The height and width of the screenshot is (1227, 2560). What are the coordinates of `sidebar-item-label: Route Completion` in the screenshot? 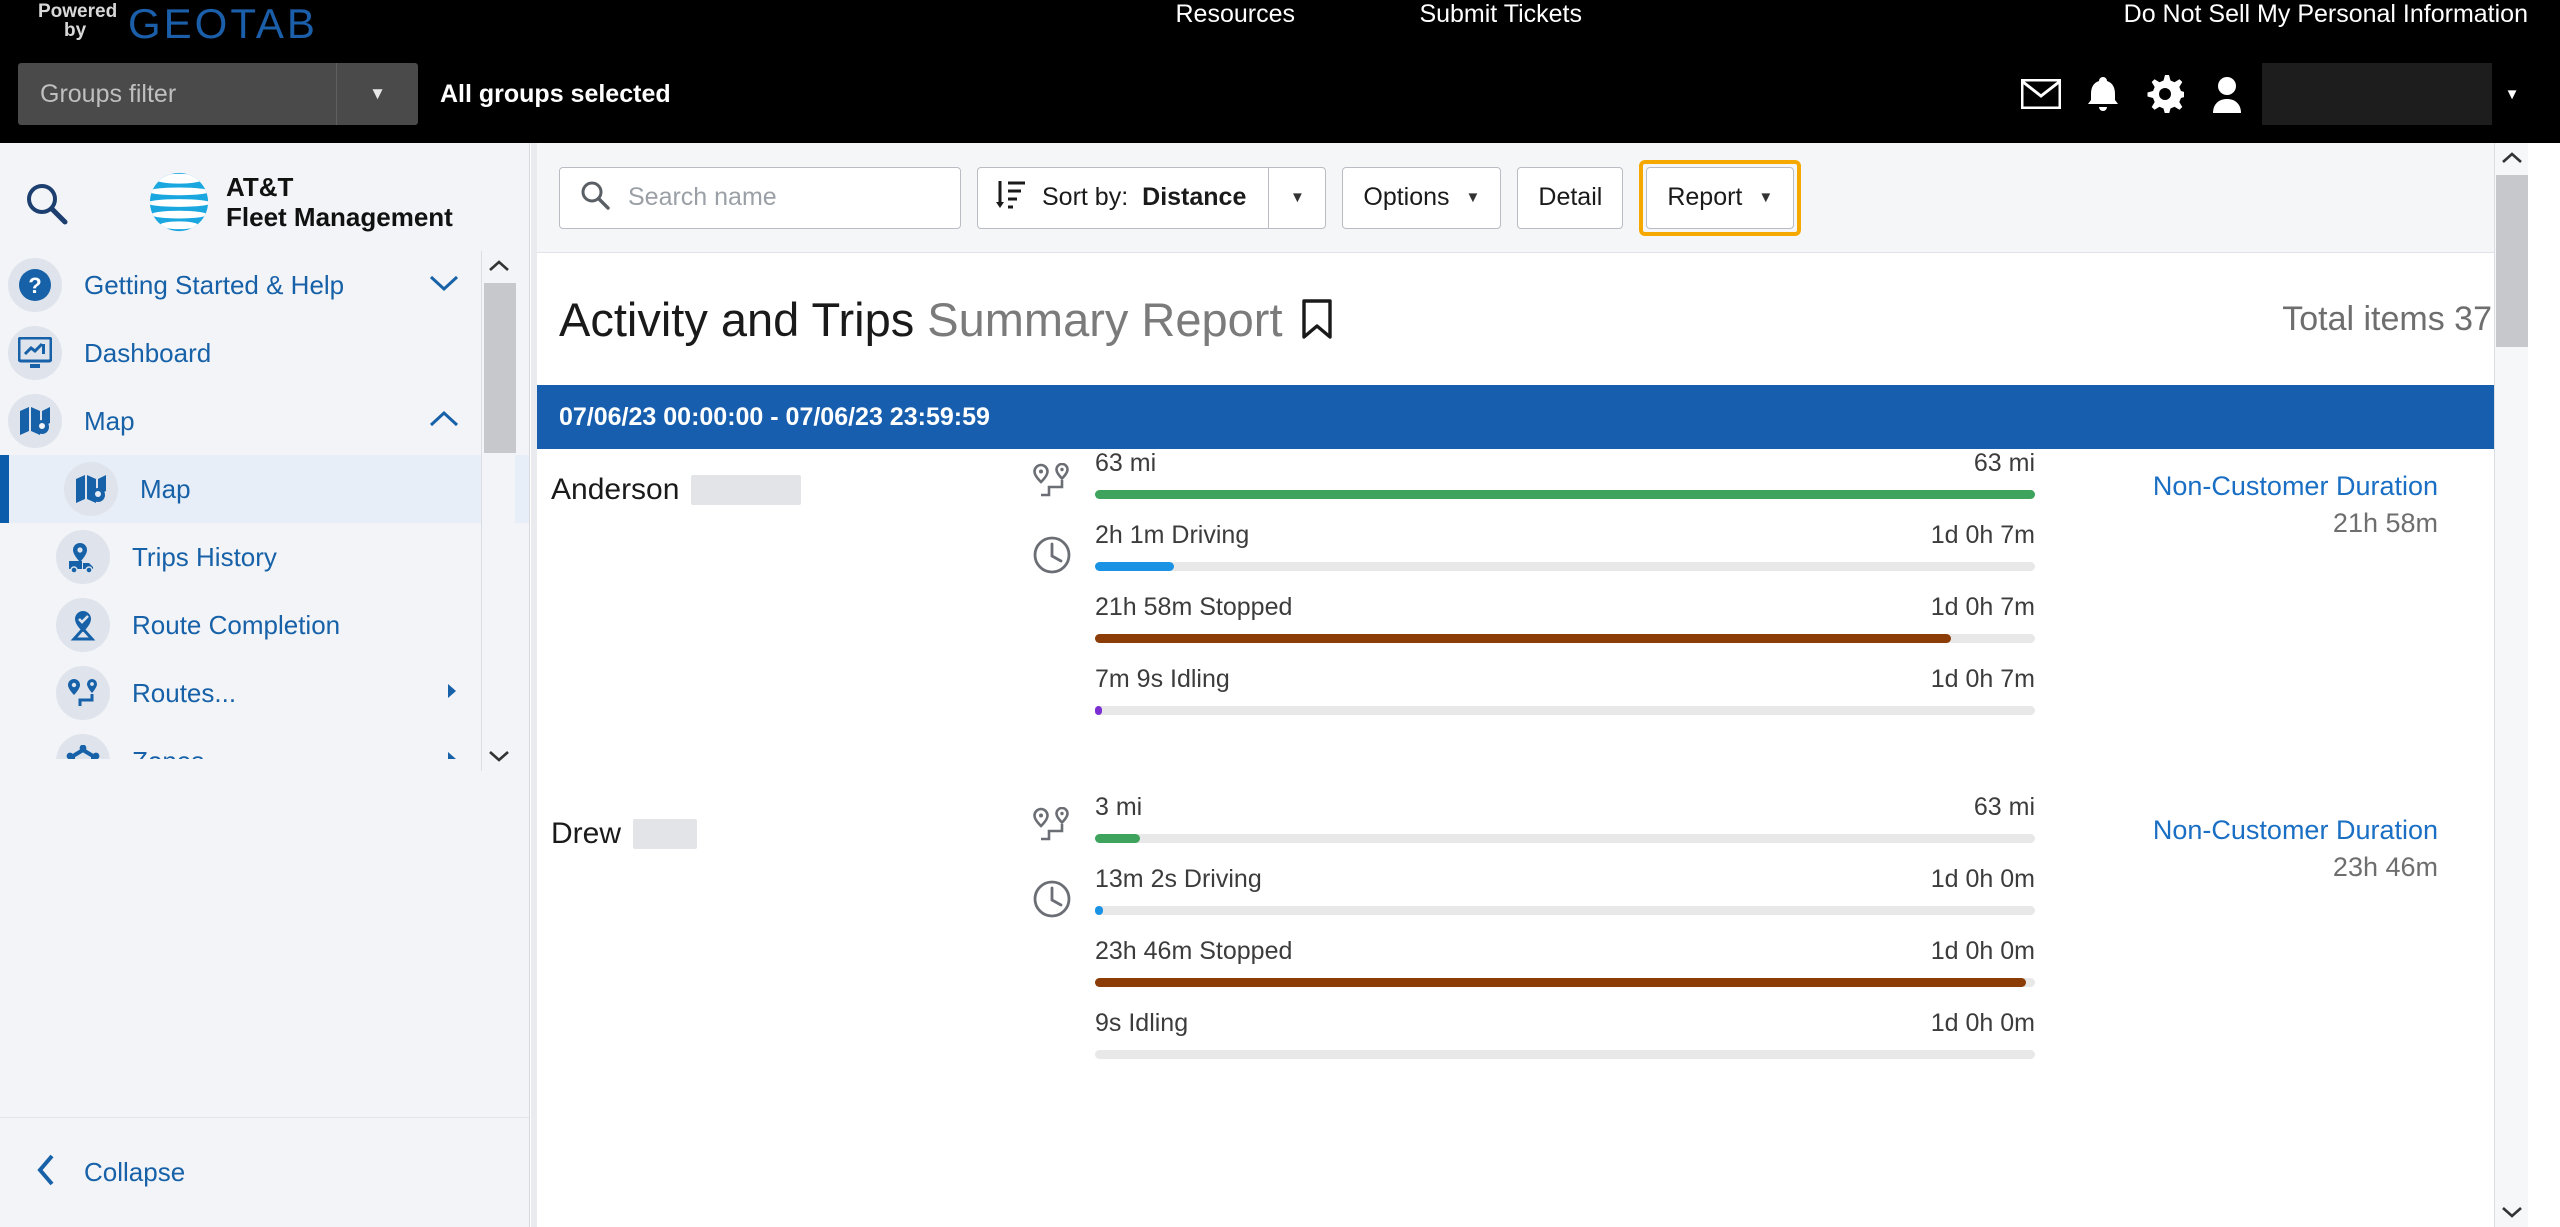 It's located at (236, 624).